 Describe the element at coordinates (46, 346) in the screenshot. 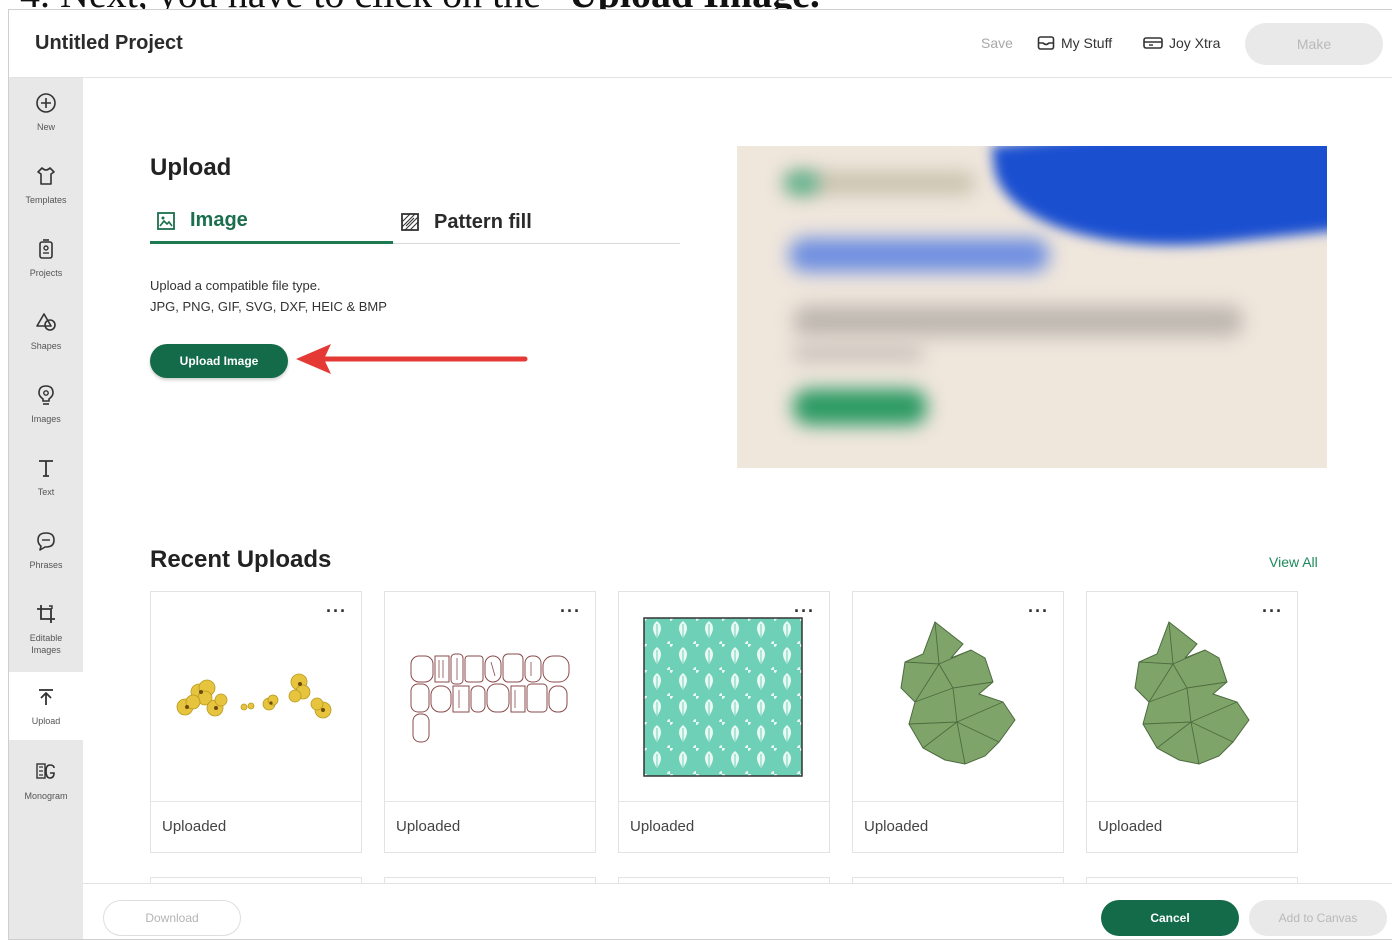

I see `sidebar-item-label: Shapes` at that location.